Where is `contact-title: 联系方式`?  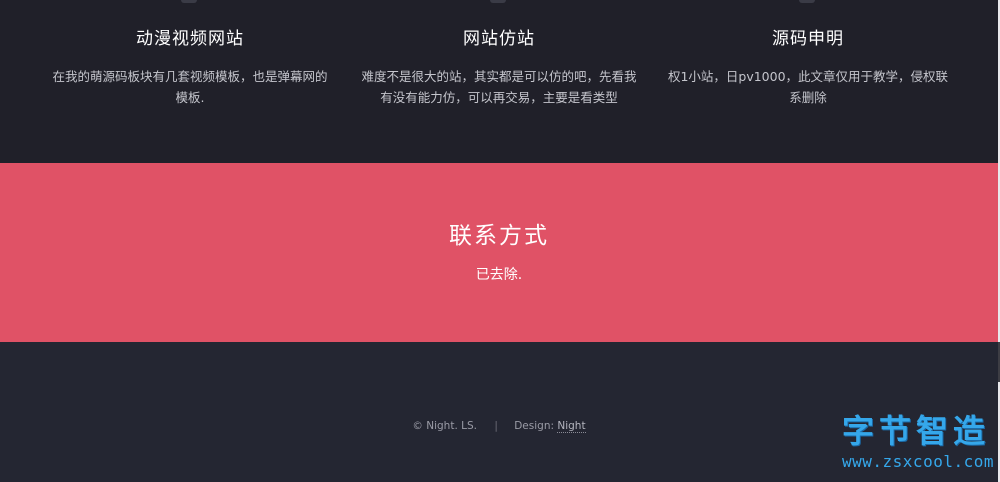
contact-title: 联系方式 is located at coordinates (499, 236).